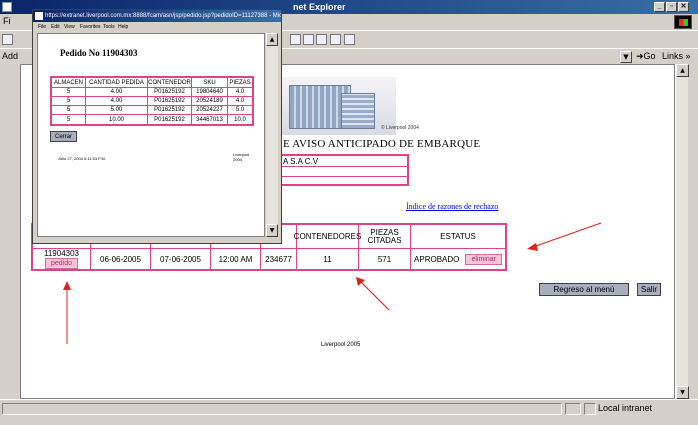 The image size is (698, 425). What do you see at coordinates (82, 158) in the screenshot?
I see `popup-date: Julio 27, 2004 5:11:53 P.M.` at bounding box center [82, 158].